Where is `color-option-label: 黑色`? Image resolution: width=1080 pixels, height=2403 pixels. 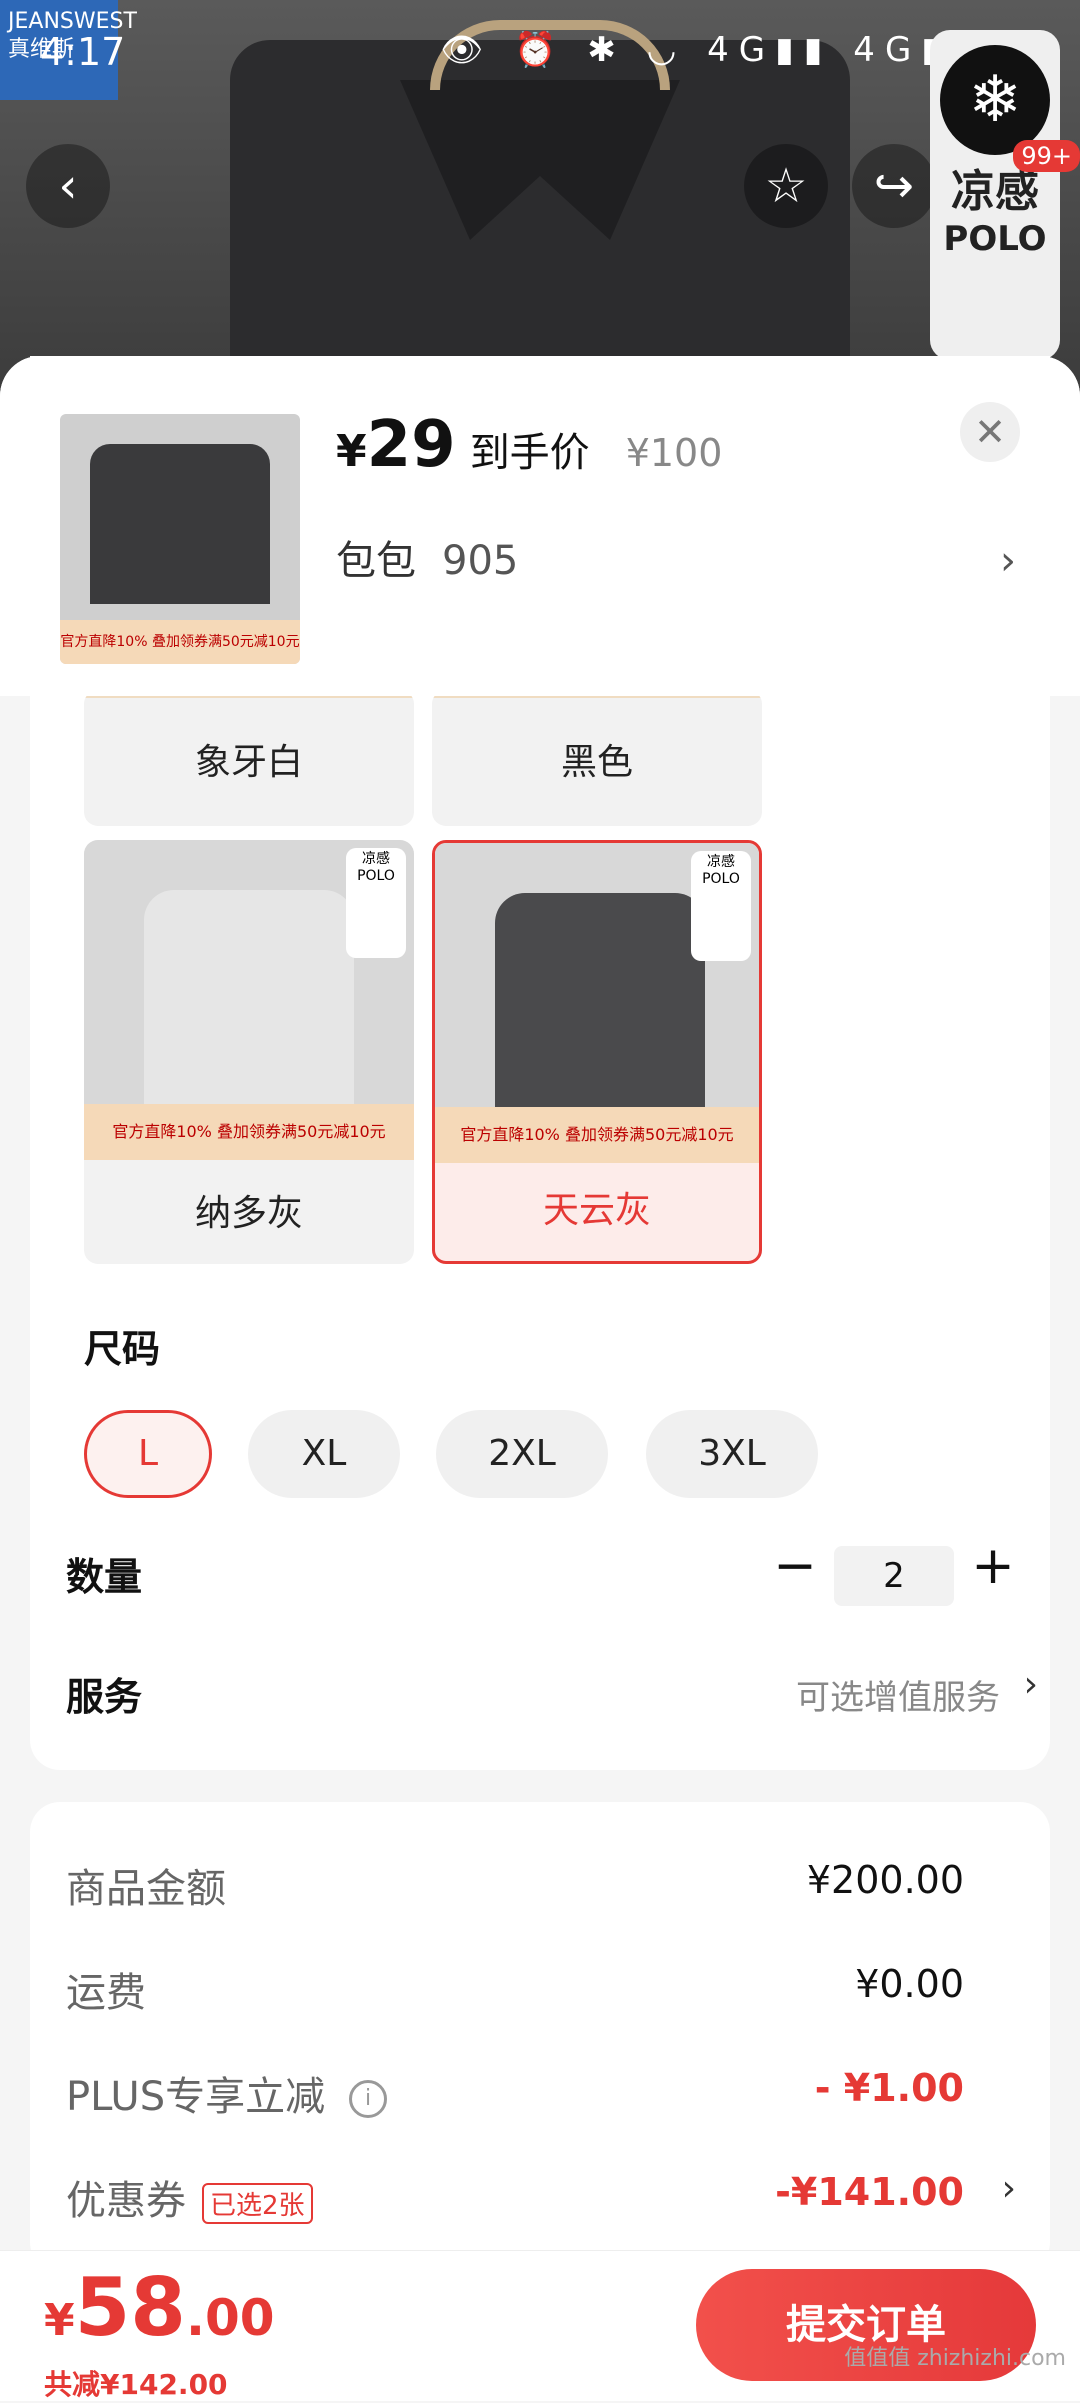
color-option-label: 黑色 is located at coordinates (596, 762).